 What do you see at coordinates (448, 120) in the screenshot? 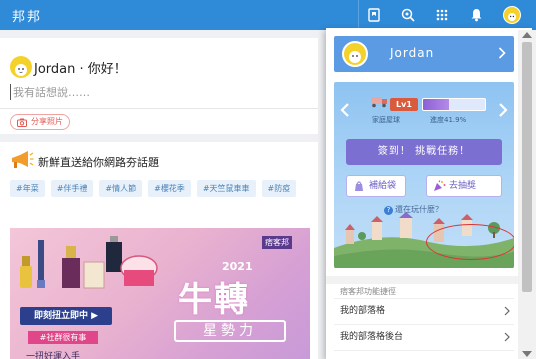
I see `level-progress-text: 進度41.9%` at bounding box center [448, 120].